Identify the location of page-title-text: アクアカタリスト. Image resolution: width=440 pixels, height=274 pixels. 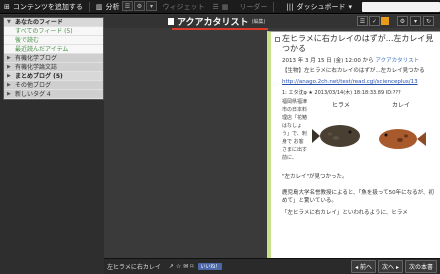
(213, 23).